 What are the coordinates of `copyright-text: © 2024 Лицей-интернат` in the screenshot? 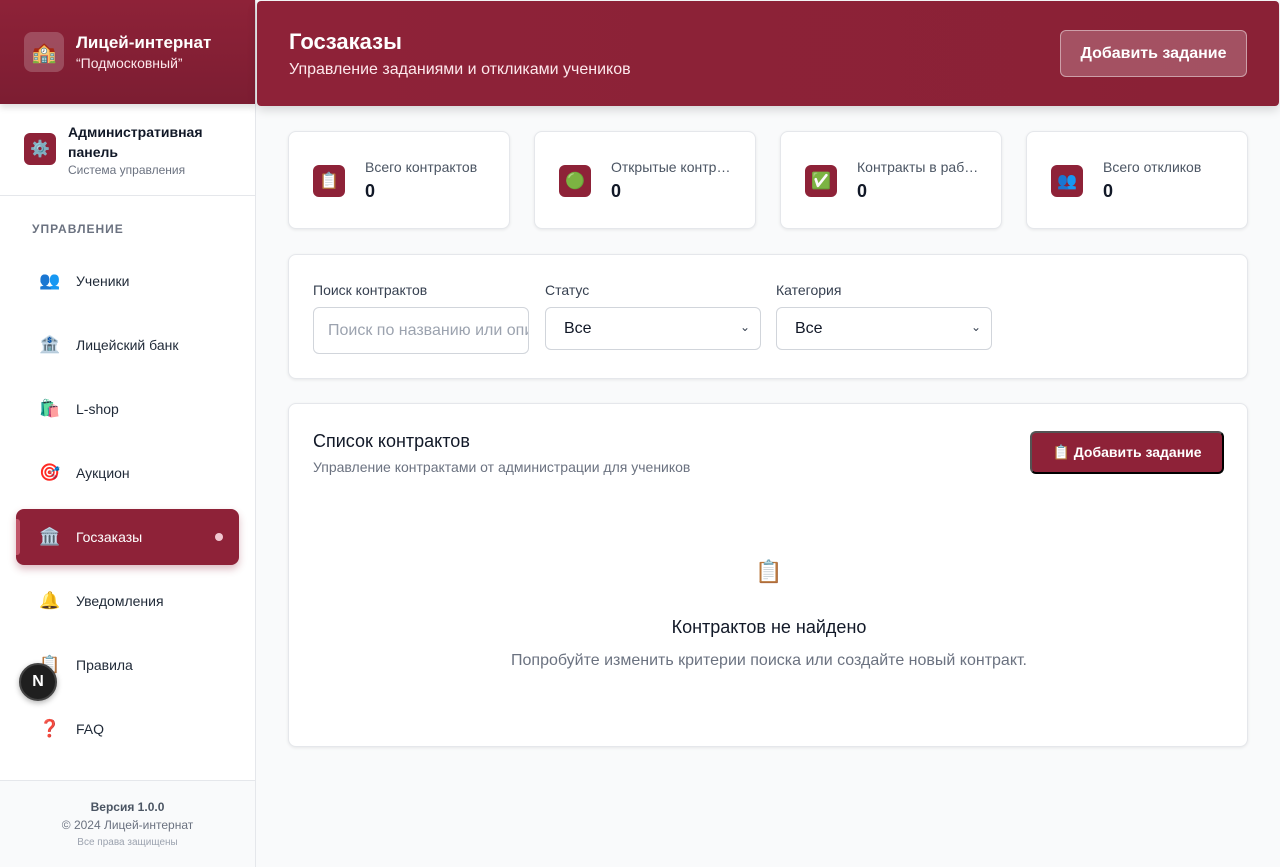 It's located at (127, 825).